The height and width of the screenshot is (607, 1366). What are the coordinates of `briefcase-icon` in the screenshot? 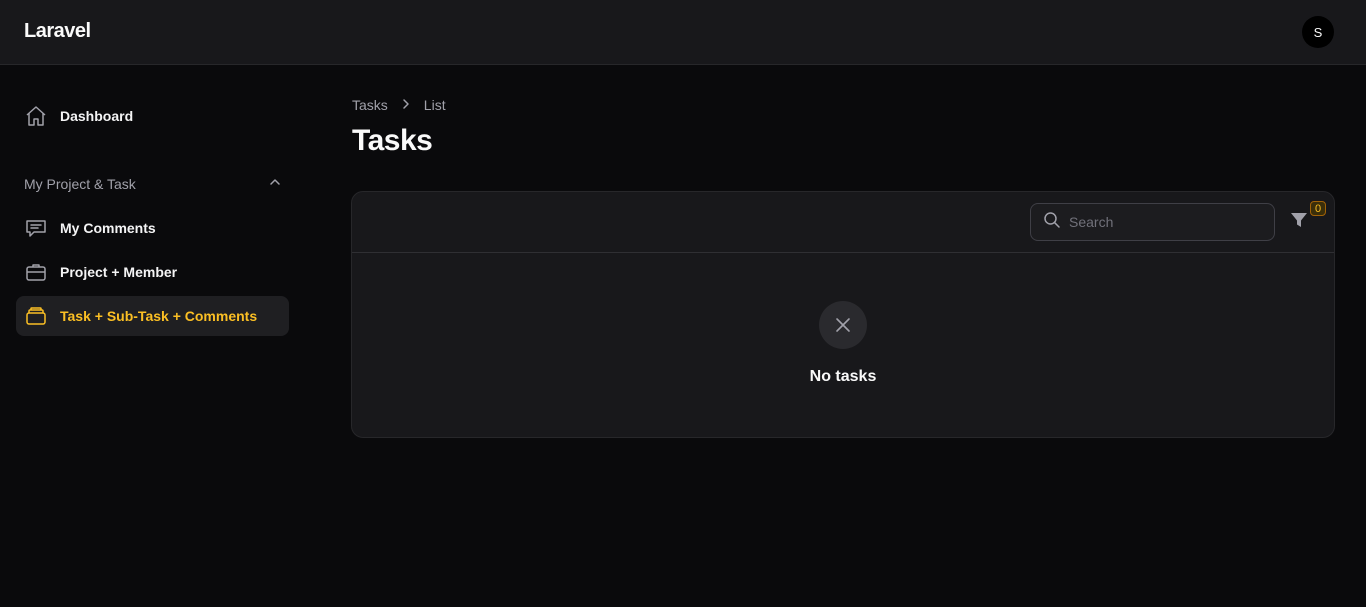 It's located at (36, 272).